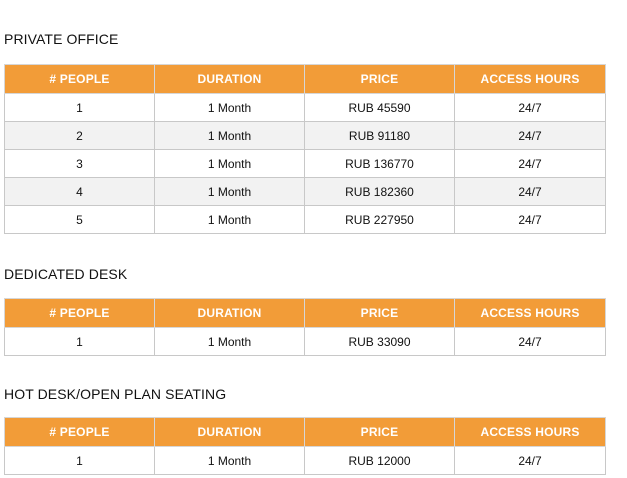 This screenshot has width=627, height=478. I want to click on cell-price: RUB 91180, so click(379, 135).